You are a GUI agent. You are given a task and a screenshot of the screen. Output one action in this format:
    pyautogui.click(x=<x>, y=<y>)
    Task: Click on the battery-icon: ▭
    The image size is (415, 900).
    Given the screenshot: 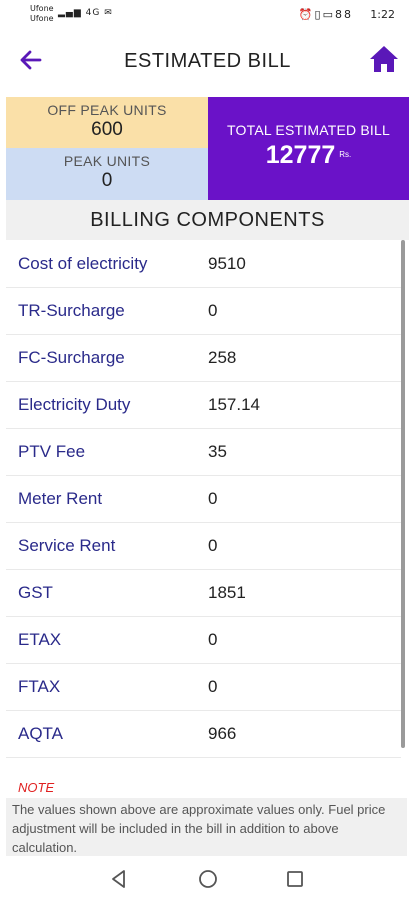 What is the action you would take?
    pyautogui.click(x=328, y=14)
    